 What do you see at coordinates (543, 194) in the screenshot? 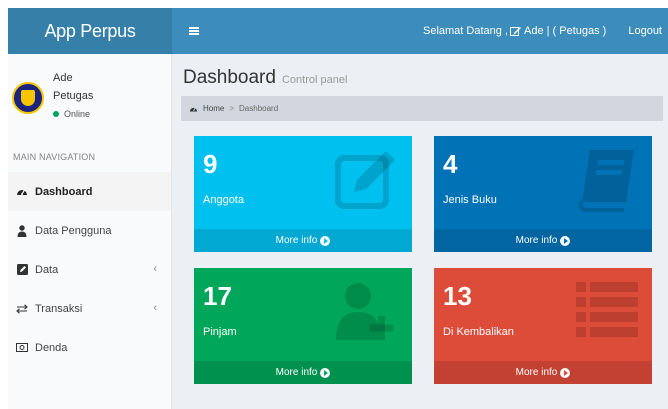
I see `stat-box-jenis-buku: 4 Jenis Buku More info` at bounding box center [543, 194].